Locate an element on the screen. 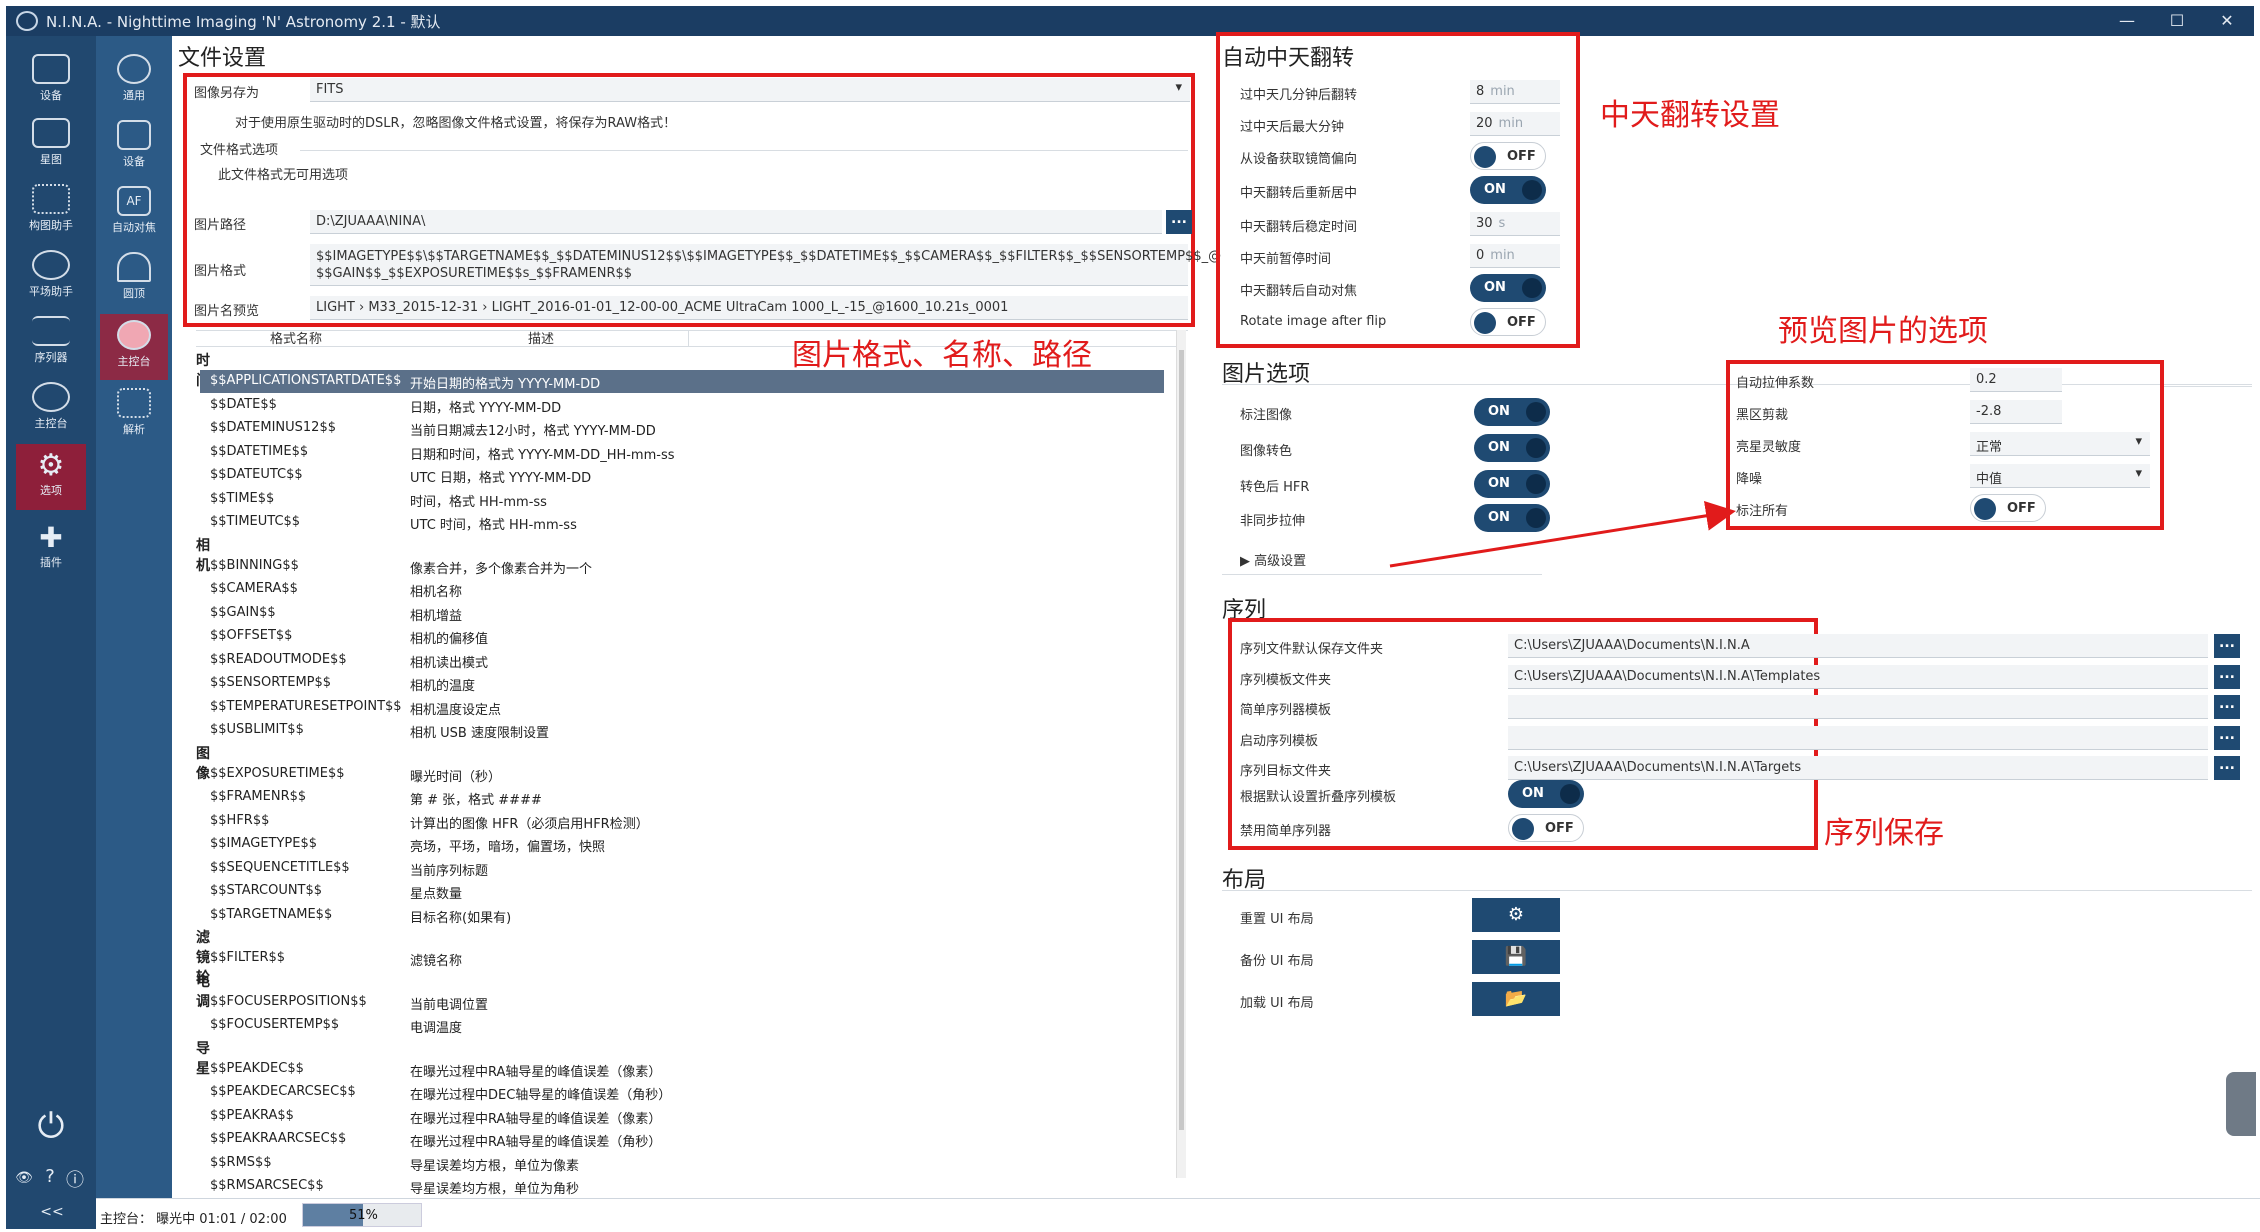  load-layout-label: 加载 UI 布局 is located at coordinates (1277, 1003).